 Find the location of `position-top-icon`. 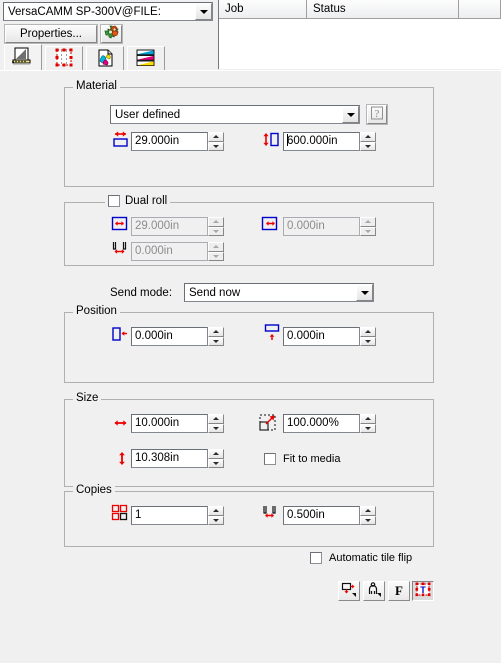

position-top-icon is located at coordinates (273, 334).